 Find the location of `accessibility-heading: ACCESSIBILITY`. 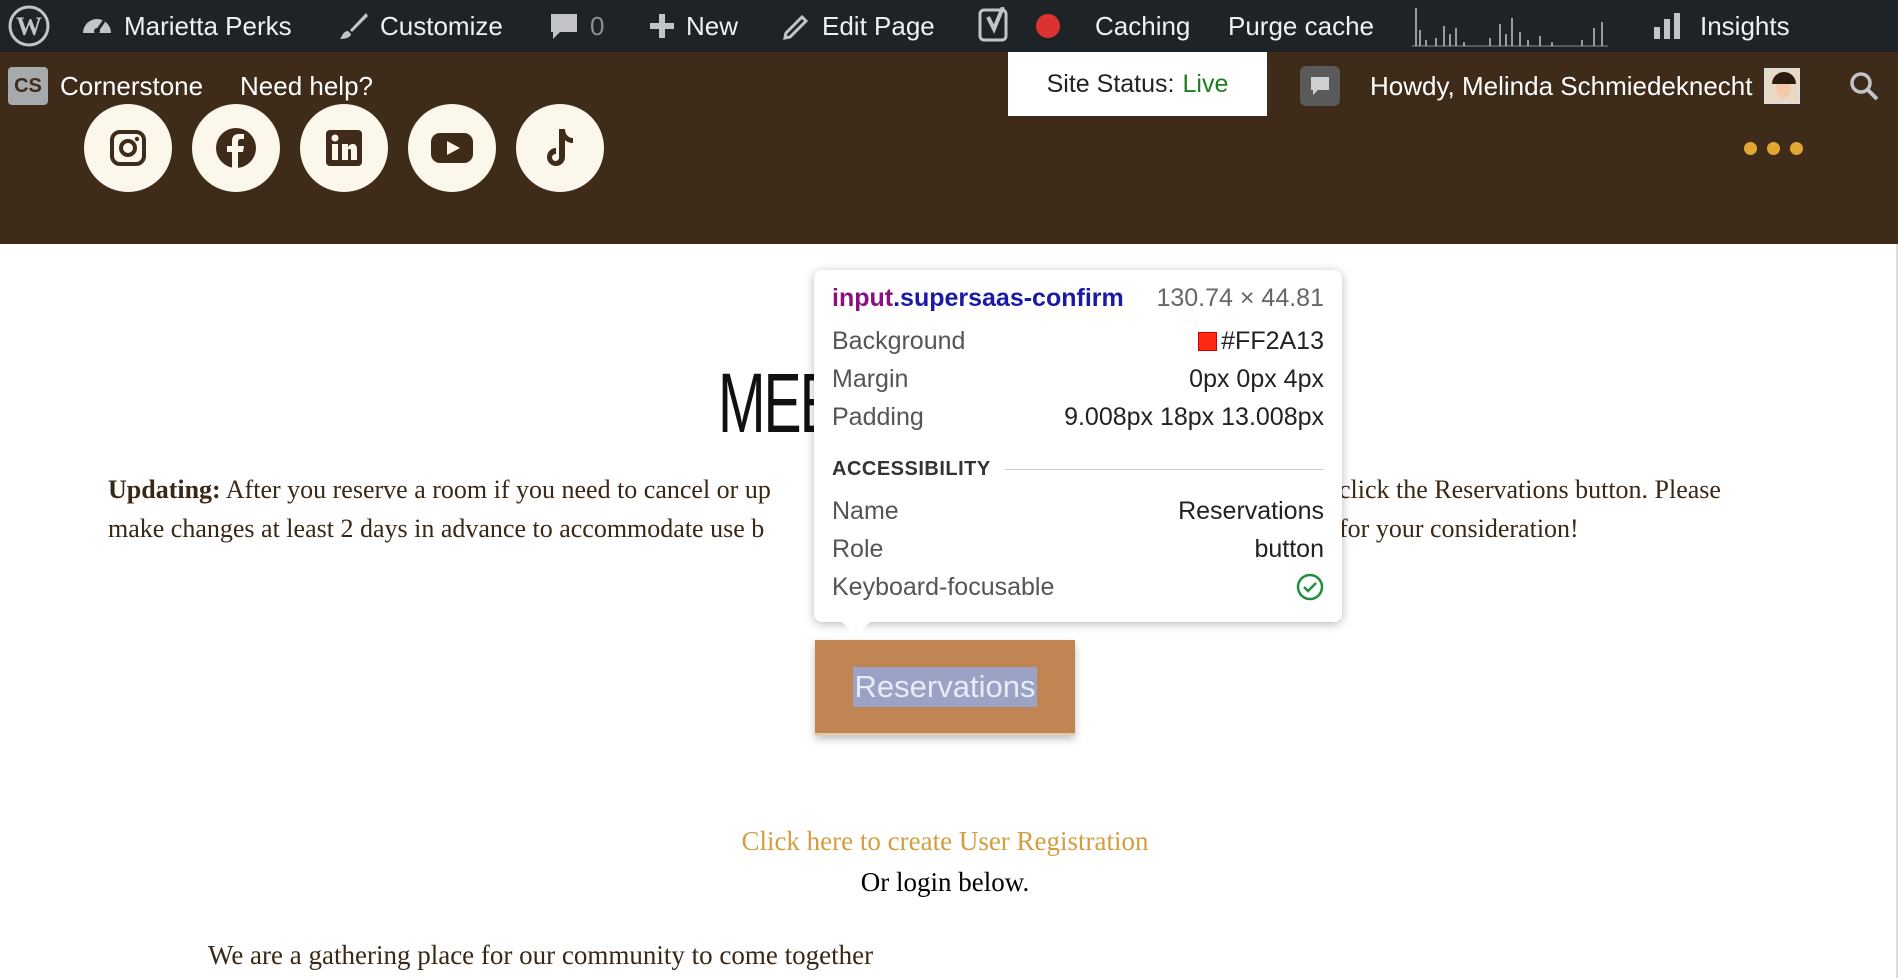

accessibility-heading: ACCESSIBILITY is located at coordinates (1078, 469).